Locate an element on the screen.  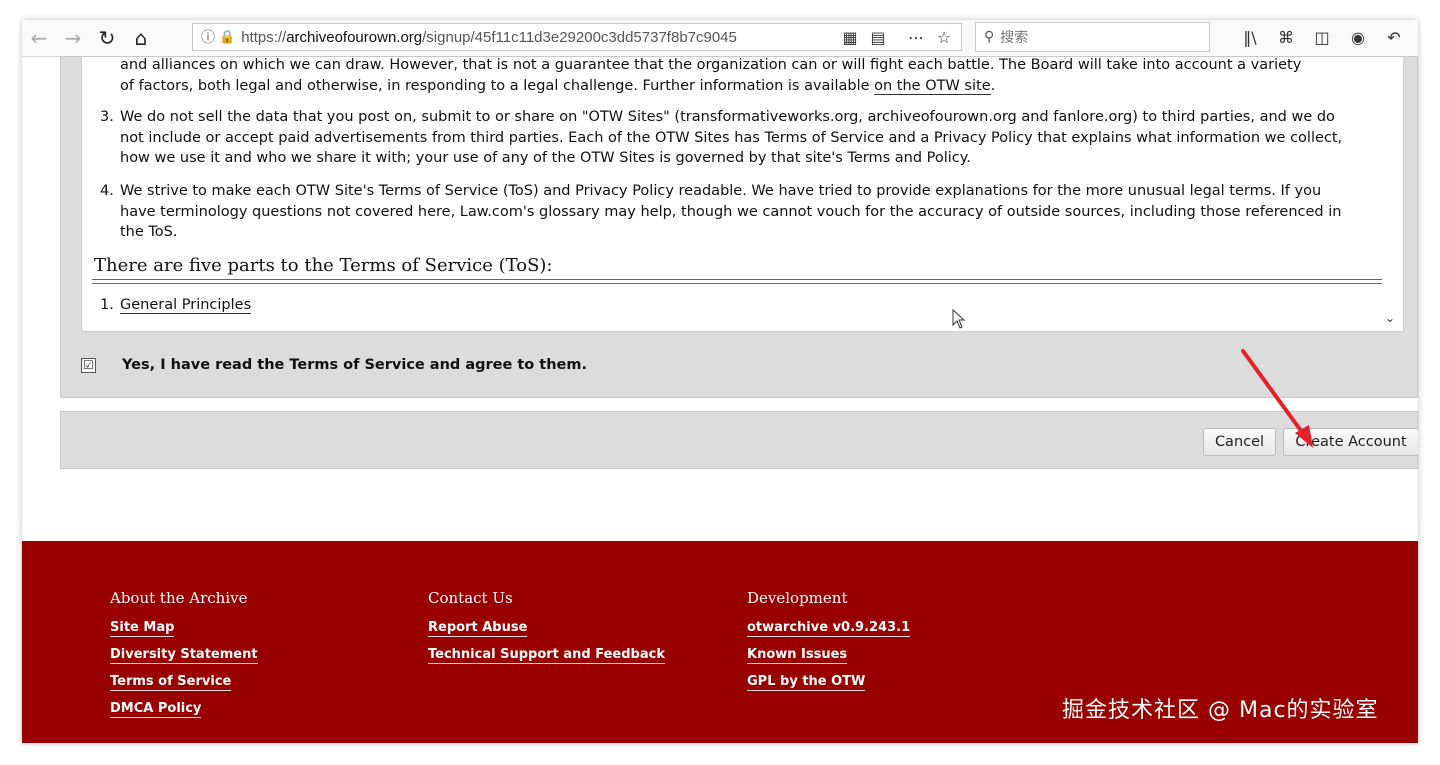
list-number: 1. is located at coordinates (107, 305).